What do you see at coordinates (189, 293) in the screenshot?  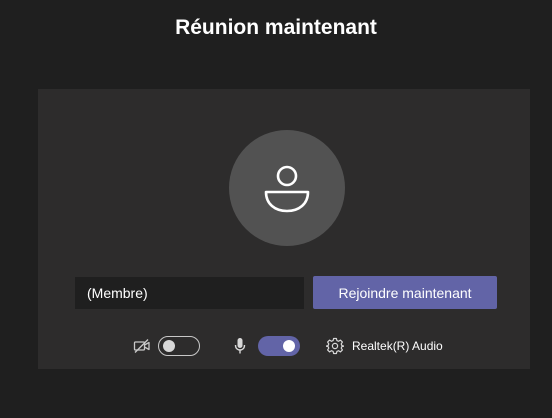 I see `name-input` at bounding box center [189, 293].